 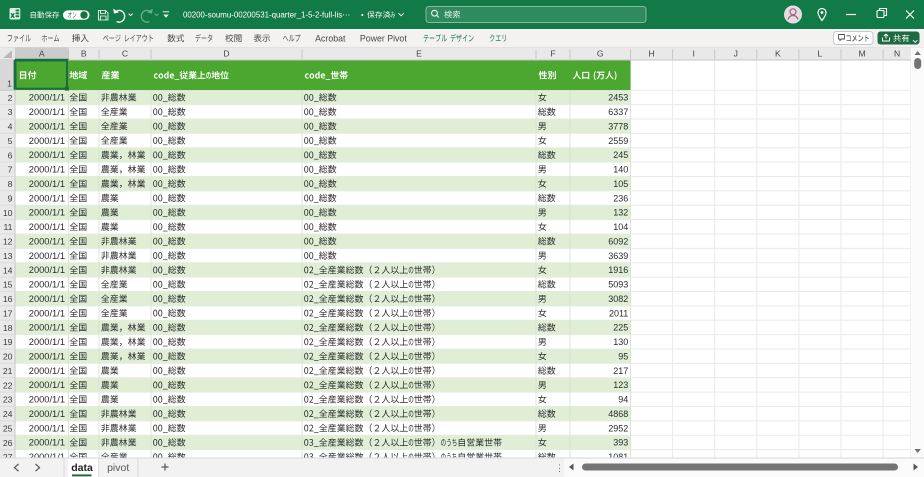 I want to click on svg-text: 6, so click(x=10, y=155).